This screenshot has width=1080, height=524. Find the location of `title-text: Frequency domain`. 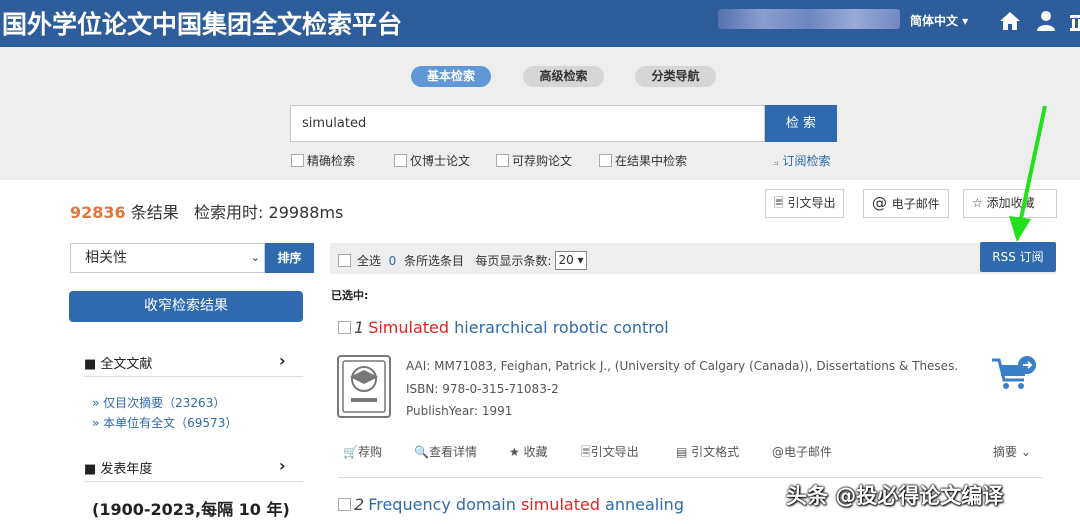

title-text: Frequency domain is located at coordinates (444, 504).